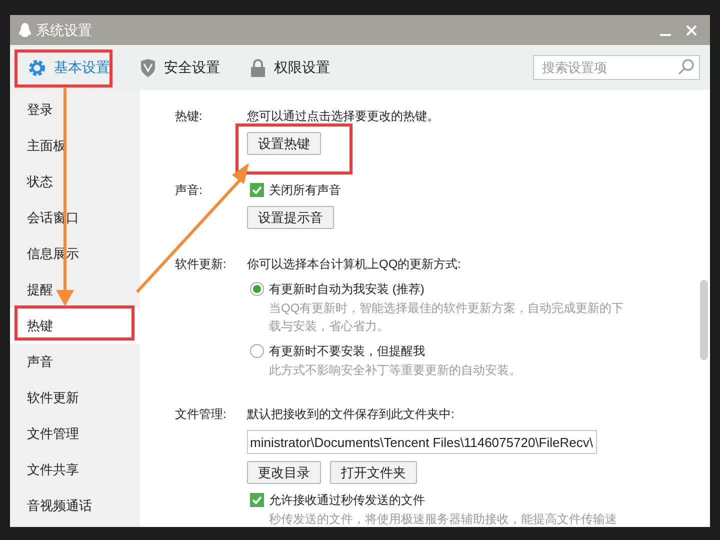  I want to click on sidebar-item: 文件管理, so click(75, 434).